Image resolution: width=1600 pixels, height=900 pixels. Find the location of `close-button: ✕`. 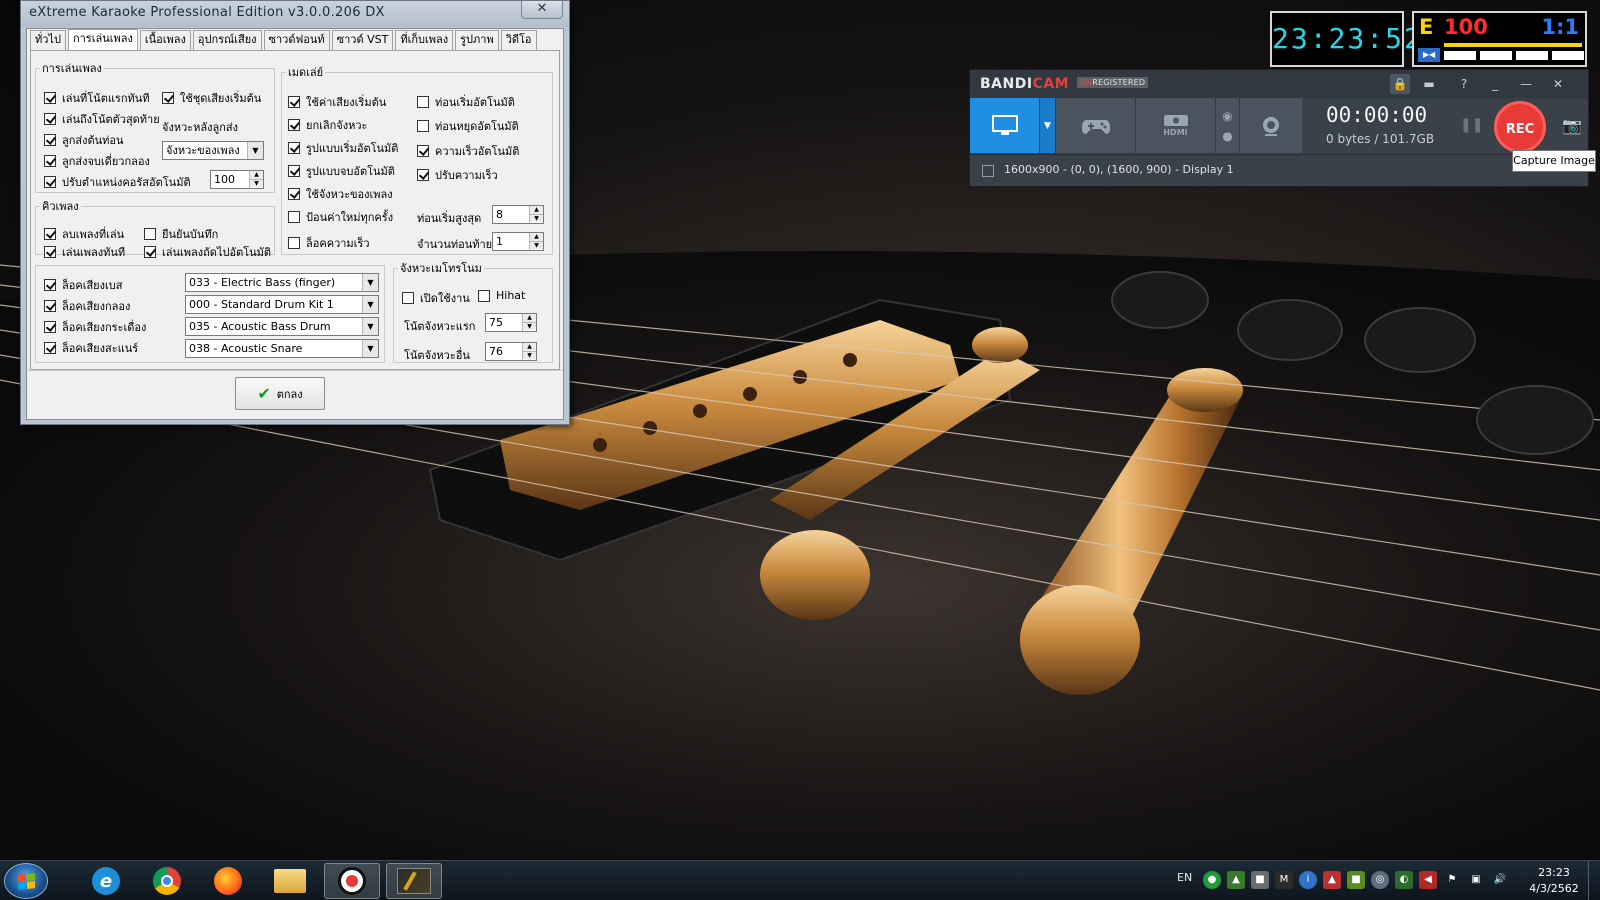

close-button: ✕ is located at coordinates (542, 10).